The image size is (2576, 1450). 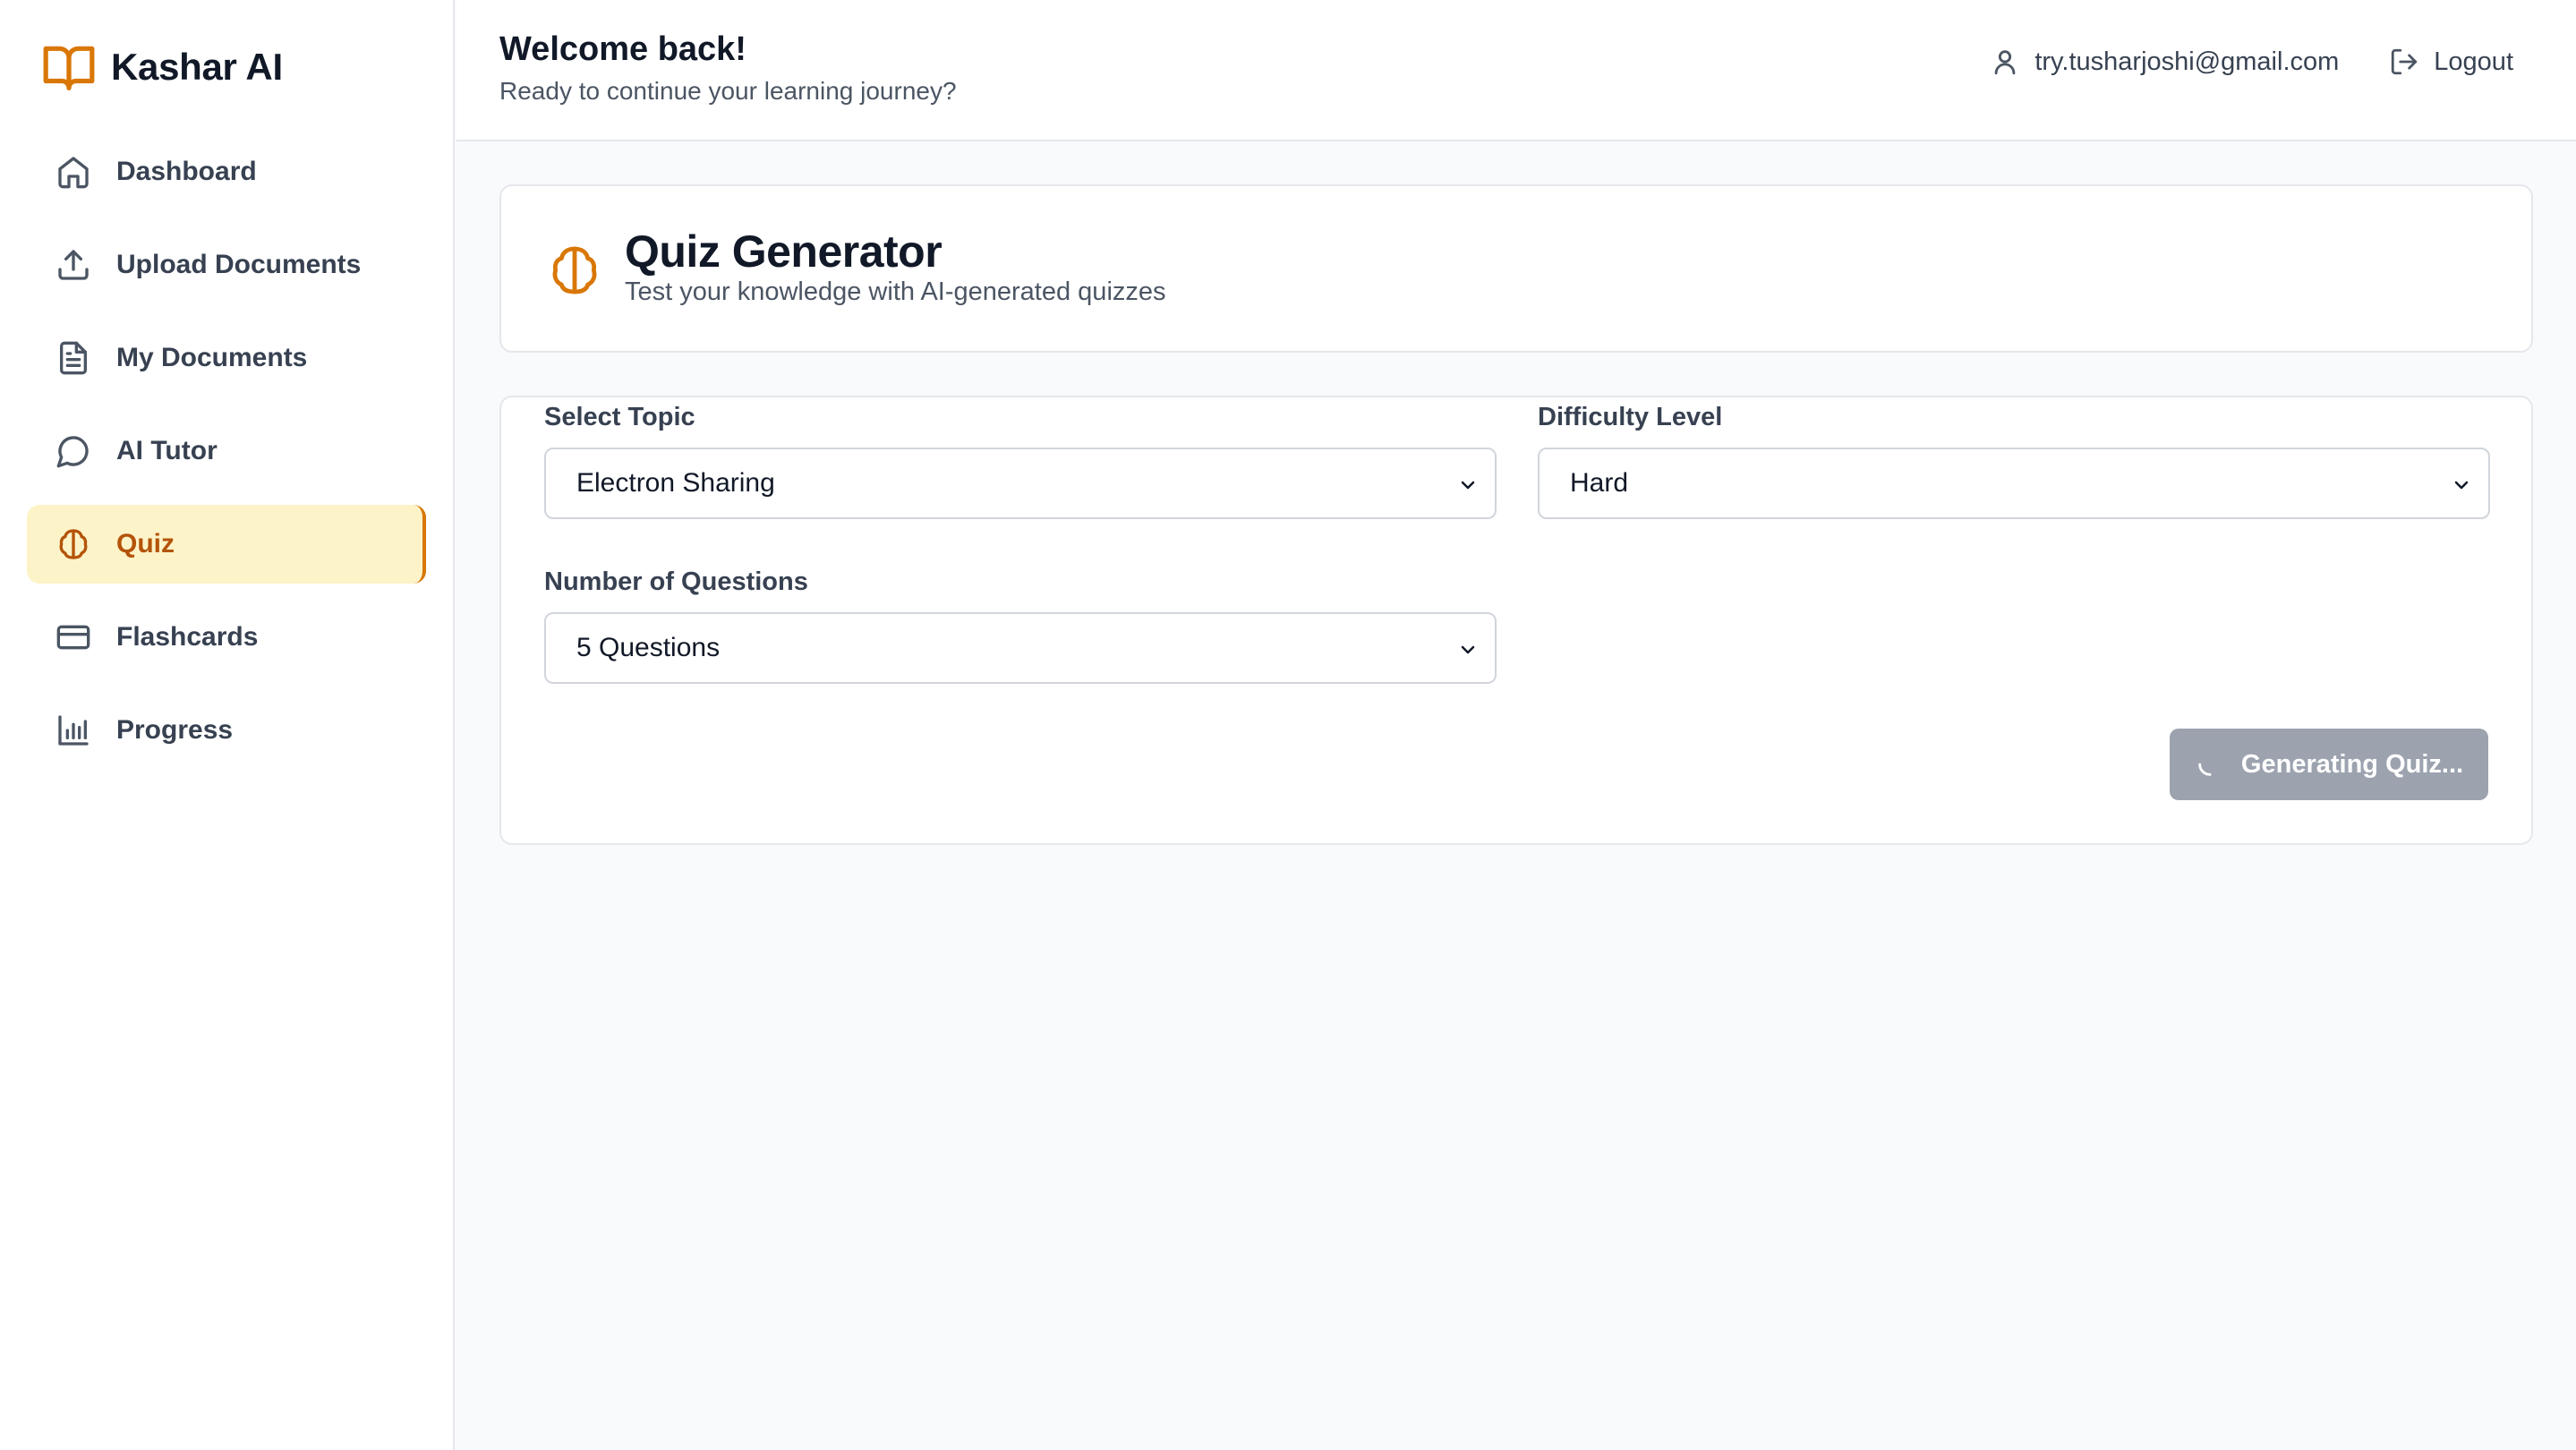 I want to click on sidebar-item-ai-tutor: AI Tutor, so click(x=226, y=451).